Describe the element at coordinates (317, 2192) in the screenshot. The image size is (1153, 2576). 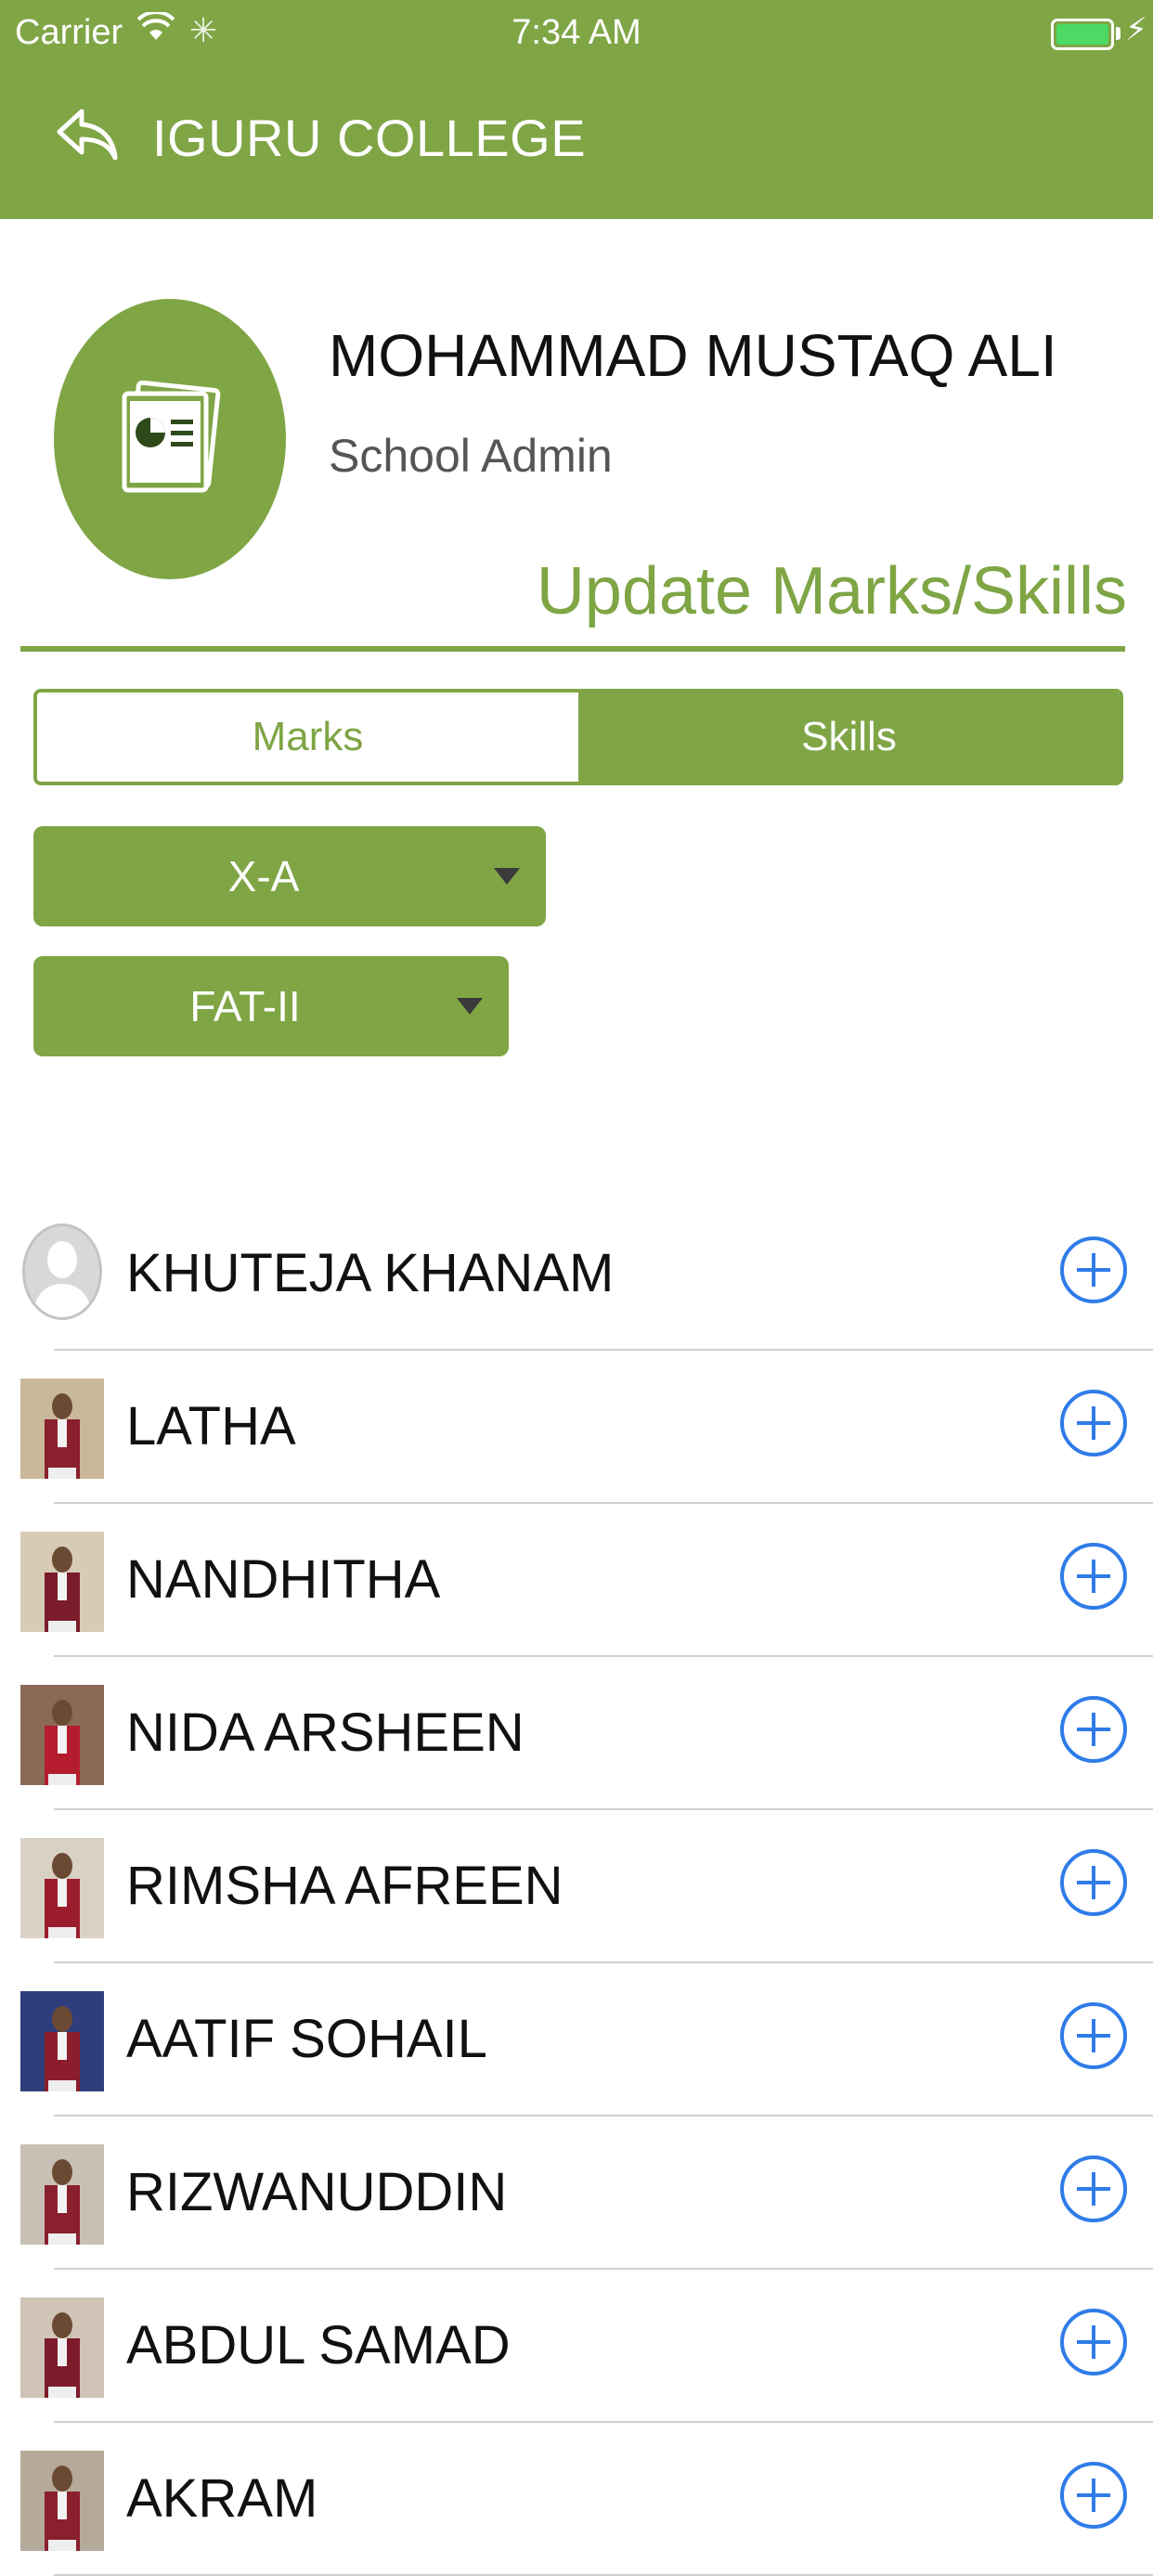
I see `student-name: RIZWANUDDIN` at that location.